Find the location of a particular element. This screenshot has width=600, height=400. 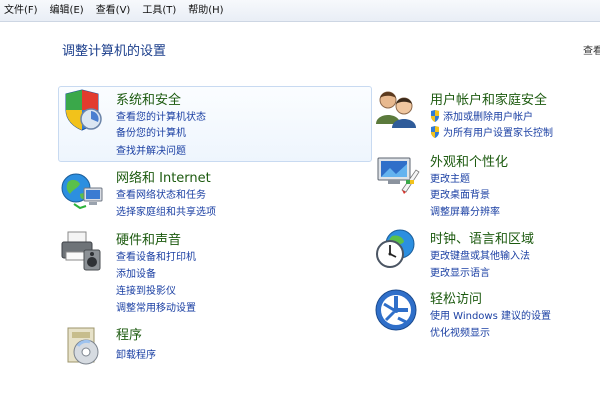

category-system-security-title: 系统和安全 is located at coordinates (148, 98).